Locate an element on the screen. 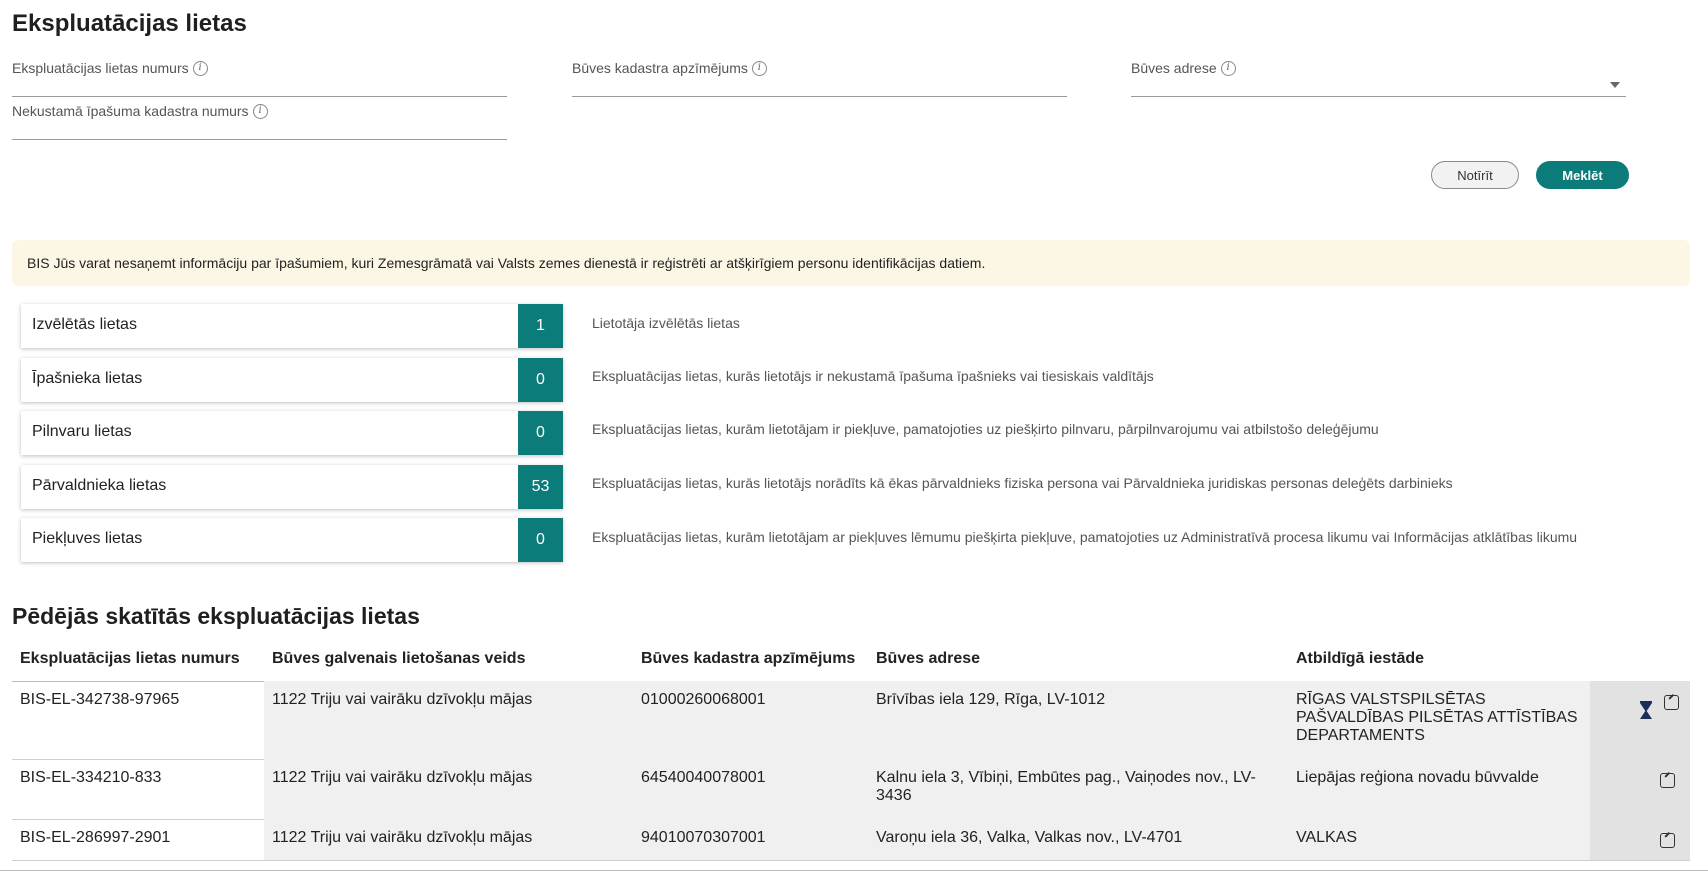 This screenshot has width=1708, height=872. recent-cases-title: Pēdējās skatītās ekspluatācijas lietas is located at coordinates (216, 616).